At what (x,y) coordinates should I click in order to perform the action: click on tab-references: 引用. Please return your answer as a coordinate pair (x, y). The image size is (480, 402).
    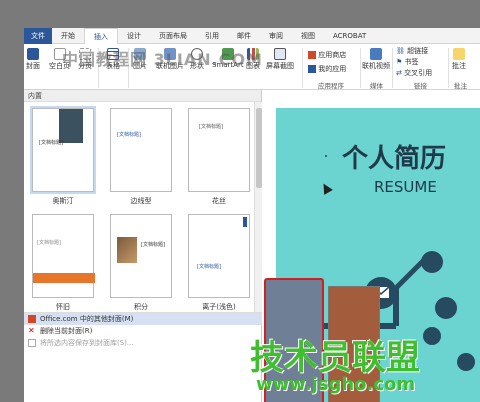
    Looking at the image, I should click on (212, 36).